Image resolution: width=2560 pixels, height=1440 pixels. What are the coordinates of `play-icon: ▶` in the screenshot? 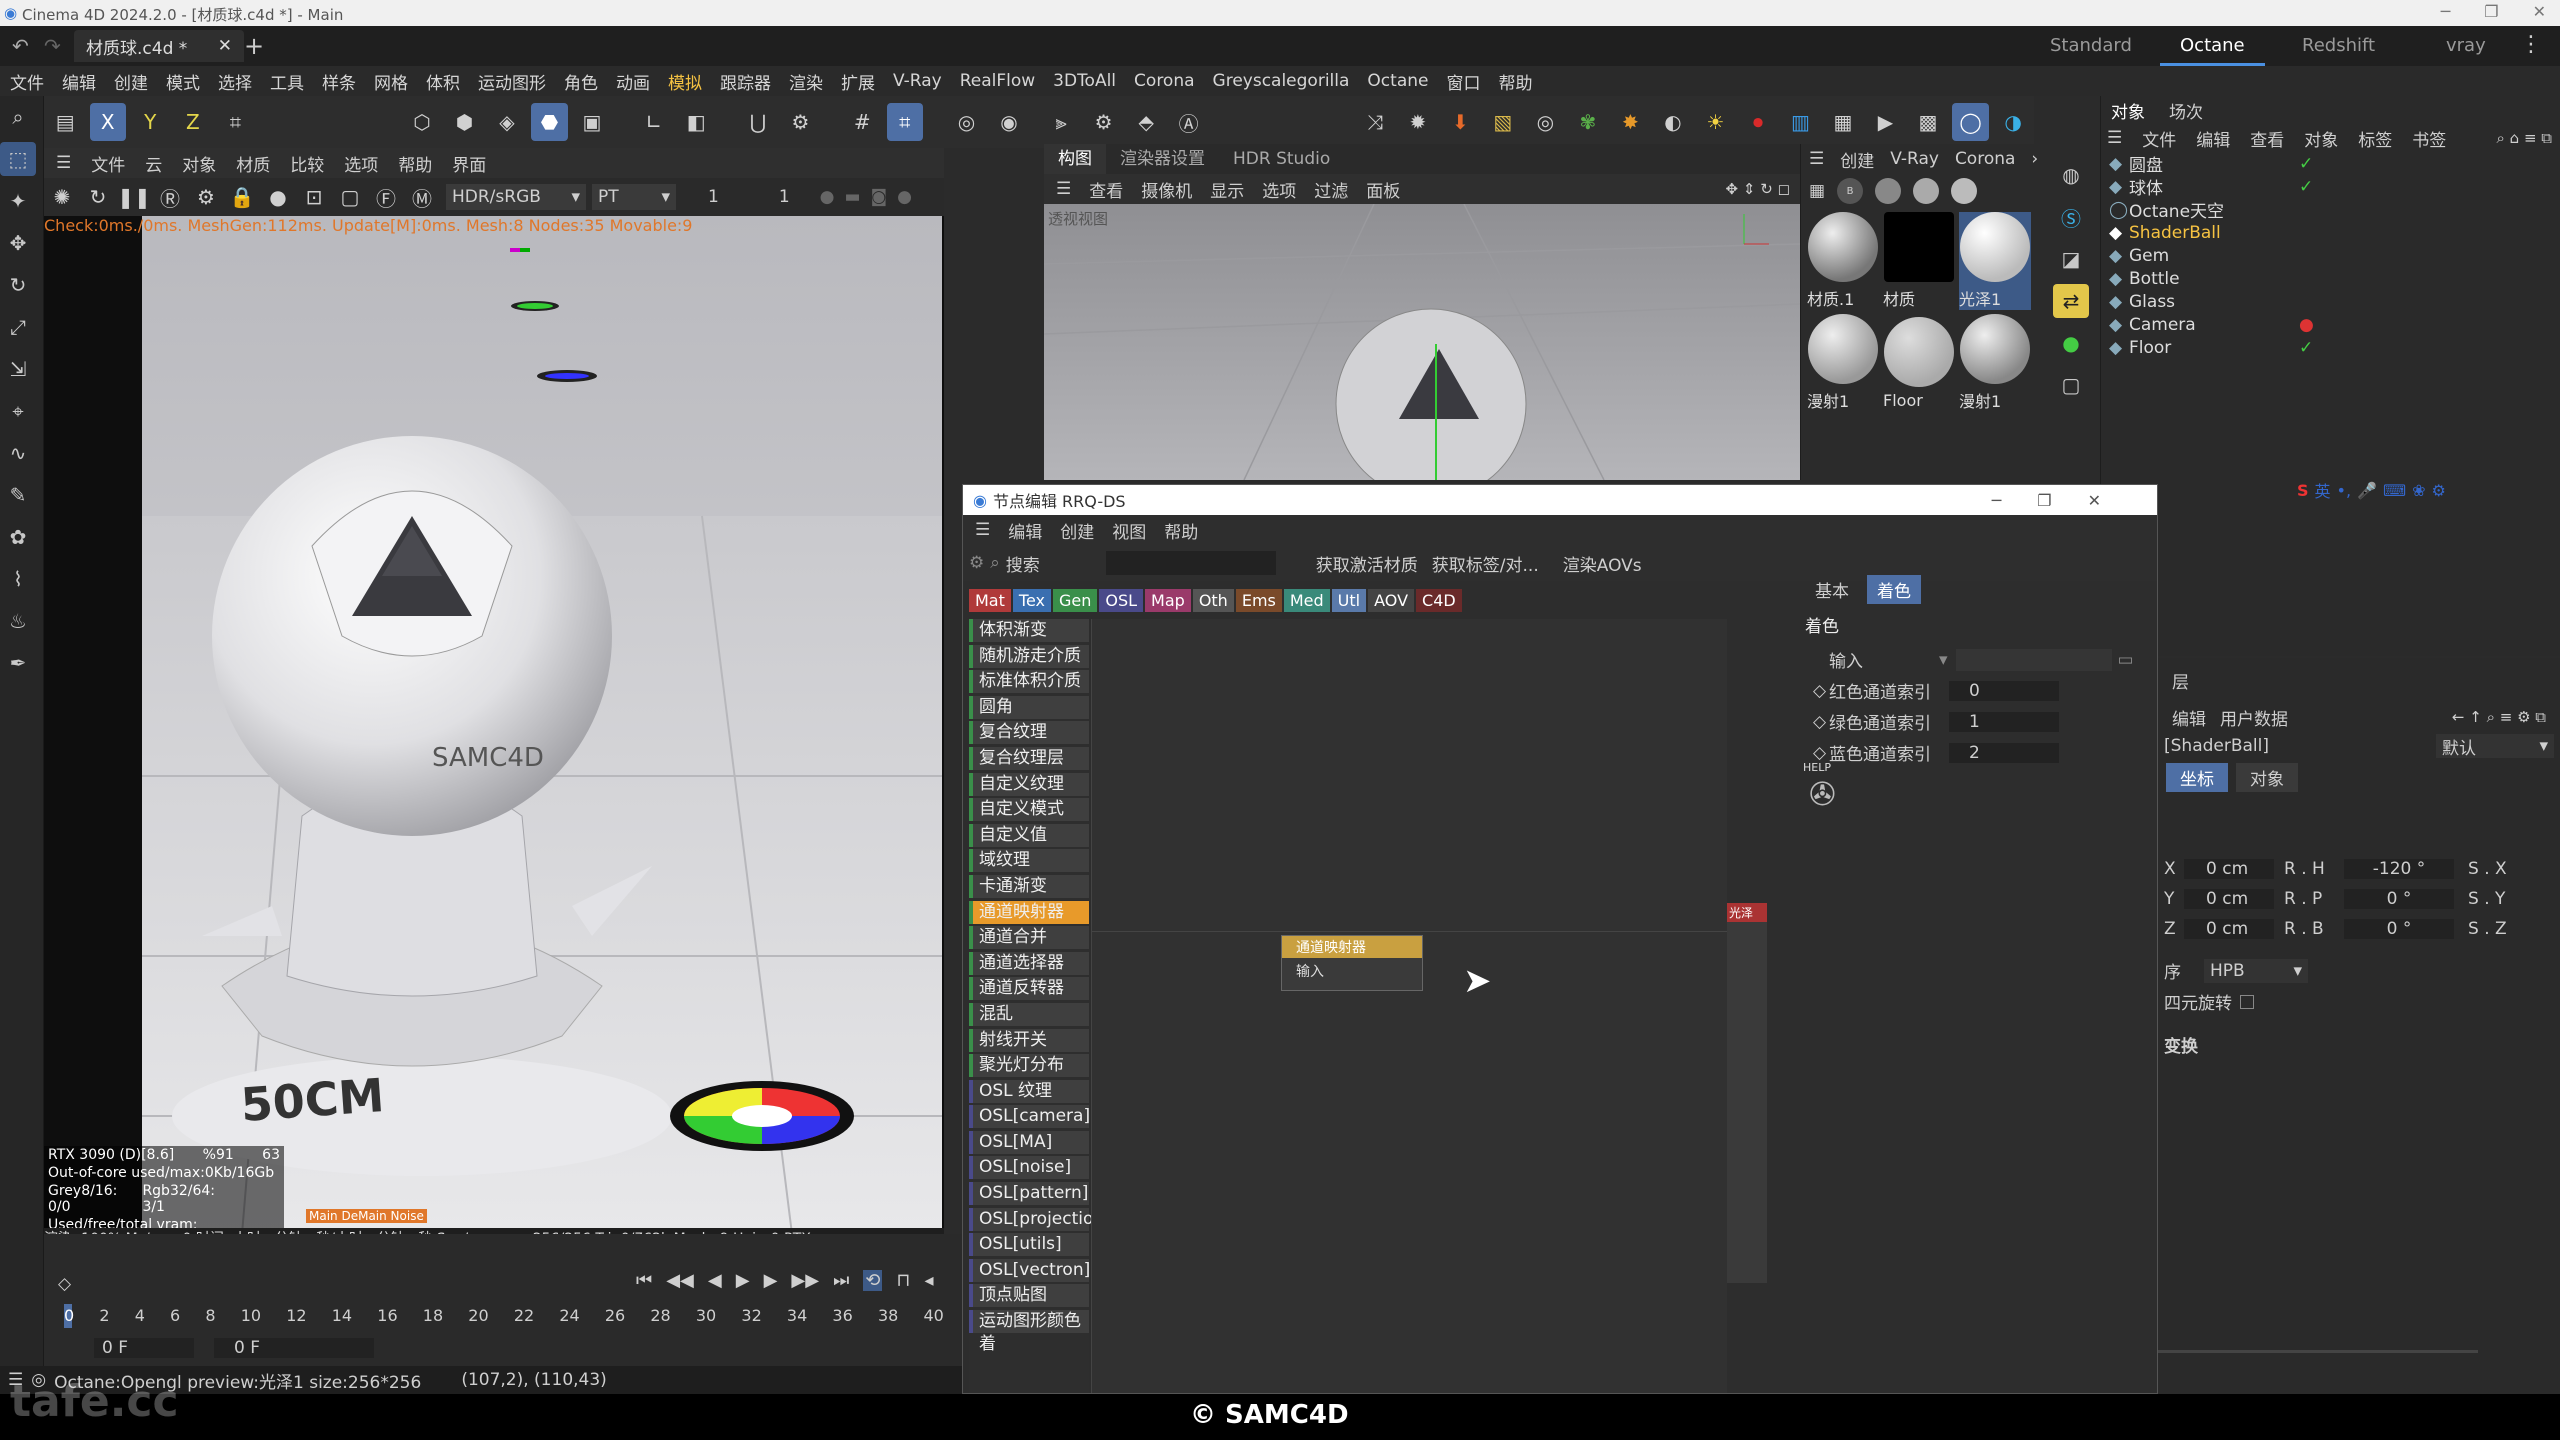 It's located at (743, 1280).